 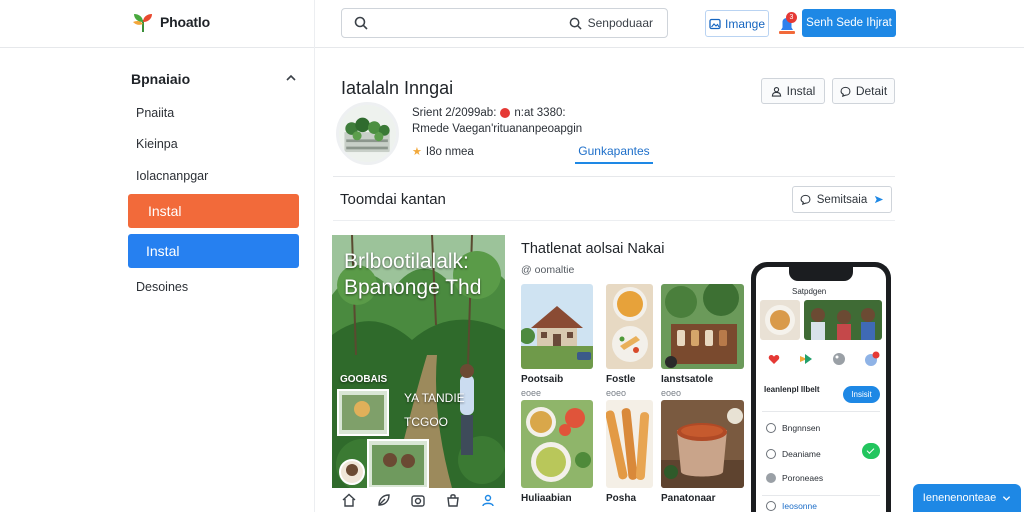 I want to click on phone-header: Satpdgen, so click(x=809, y=291).